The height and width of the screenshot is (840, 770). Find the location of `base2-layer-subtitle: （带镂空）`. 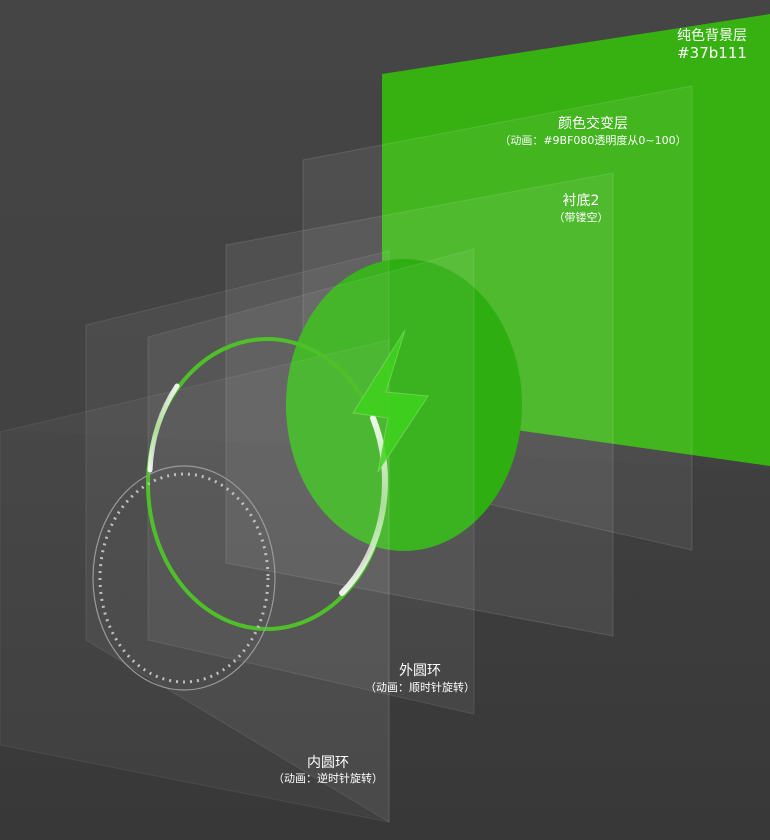

base2-layer-subtitle: （带镂空） is located at coordinates (581, 217).